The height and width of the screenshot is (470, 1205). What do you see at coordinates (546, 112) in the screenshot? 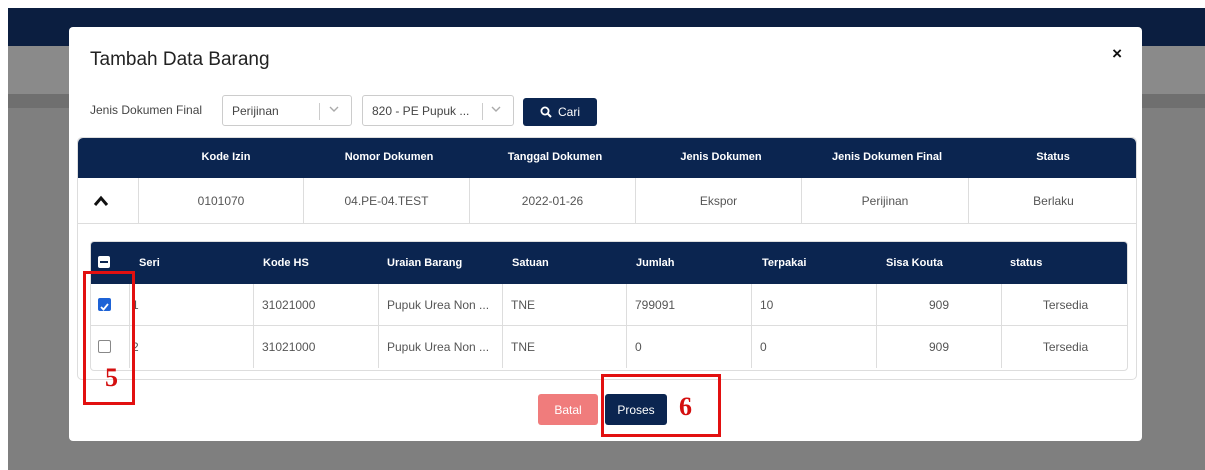
I see `search-icon` at bounding box center [546, 112].